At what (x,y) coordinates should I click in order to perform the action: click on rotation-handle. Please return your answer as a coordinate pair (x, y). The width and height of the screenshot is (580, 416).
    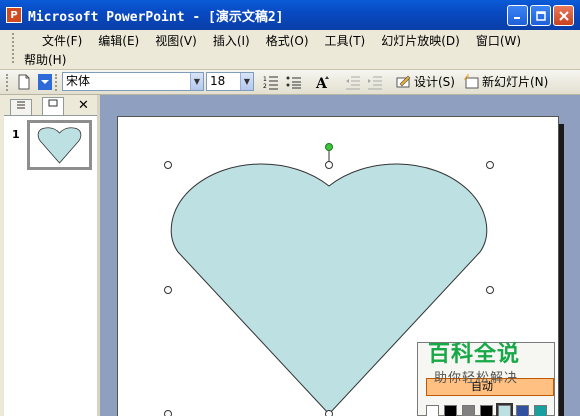
    Looking at the image, I should click on (329, 147).